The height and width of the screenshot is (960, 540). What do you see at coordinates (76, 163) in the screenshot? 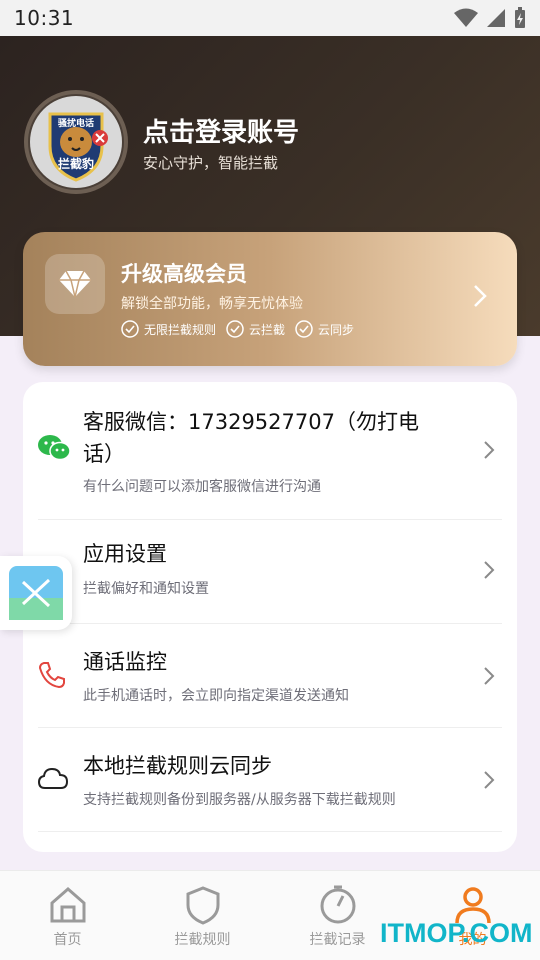
I see `avatar-badge-bottom: 拦截豹` at bounding box center [76, 163].